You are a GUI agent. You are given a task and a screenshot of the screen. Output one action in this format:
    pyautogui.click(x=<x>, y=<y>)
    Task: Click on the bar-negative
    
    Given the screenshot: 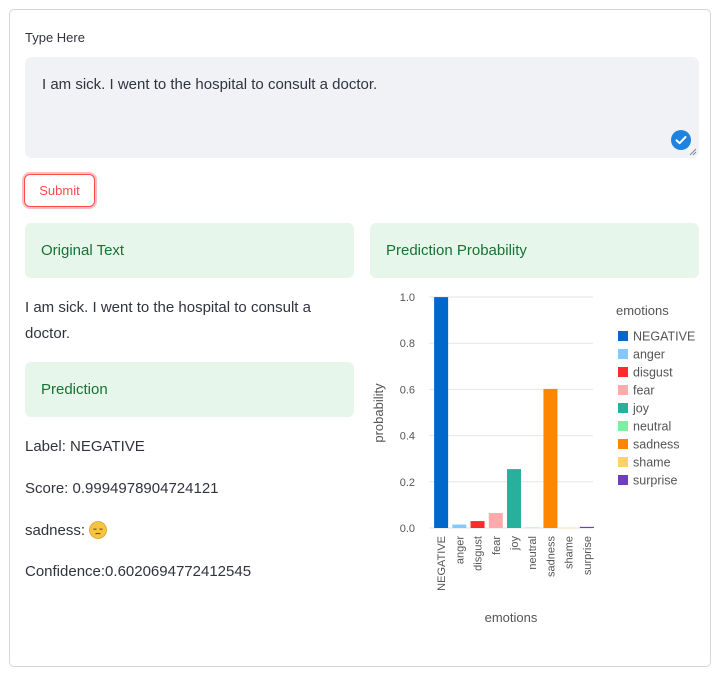 What is the action you would take?
    pyautogui.click(x=441, y=412)
    